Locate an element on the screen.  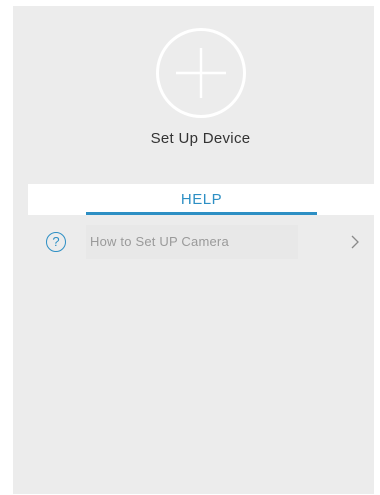
help-item-label: How to Set UP Camera is located at coordinates (159, 241).